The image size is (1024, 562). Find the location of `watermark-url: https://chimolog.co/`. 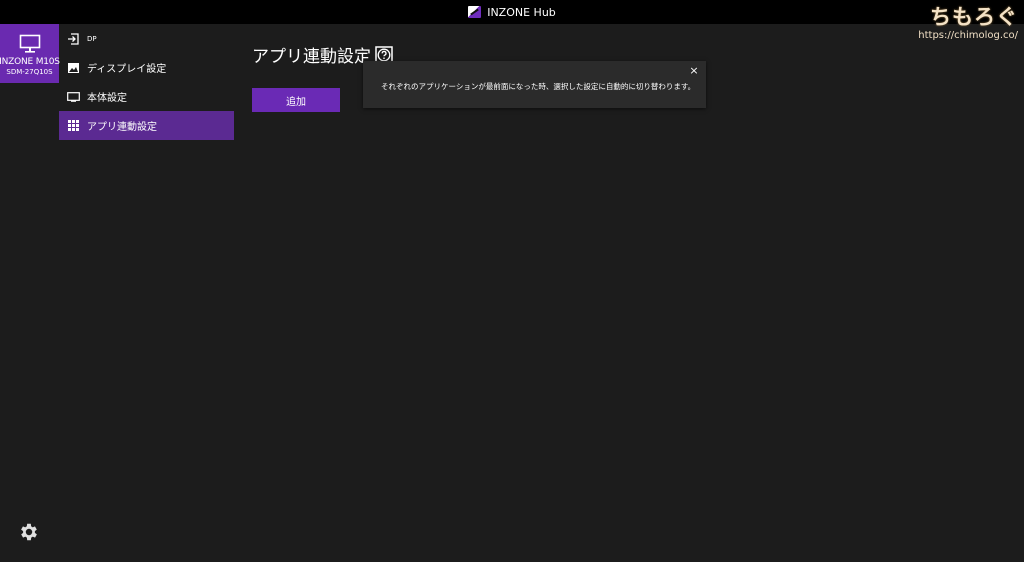

watermark-url: https://chimolog.co/ is located at coordinates (968, 35).